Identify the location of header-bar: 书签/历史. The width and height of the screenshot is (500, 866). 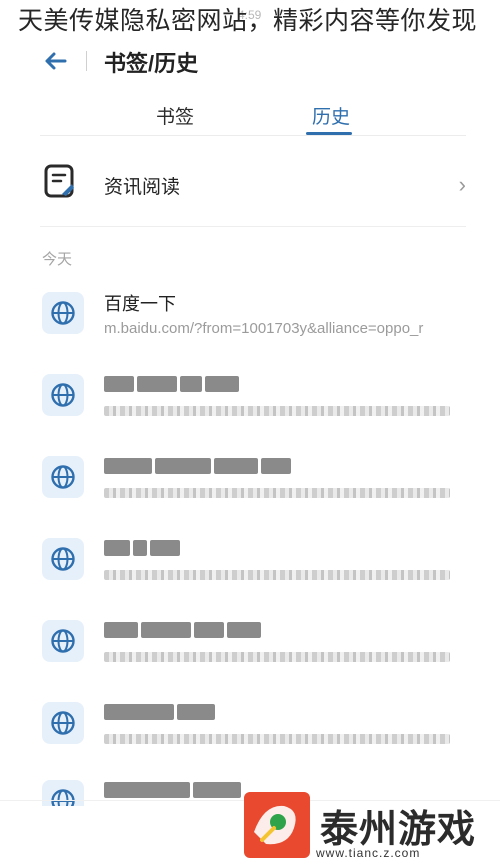
(250, 62).